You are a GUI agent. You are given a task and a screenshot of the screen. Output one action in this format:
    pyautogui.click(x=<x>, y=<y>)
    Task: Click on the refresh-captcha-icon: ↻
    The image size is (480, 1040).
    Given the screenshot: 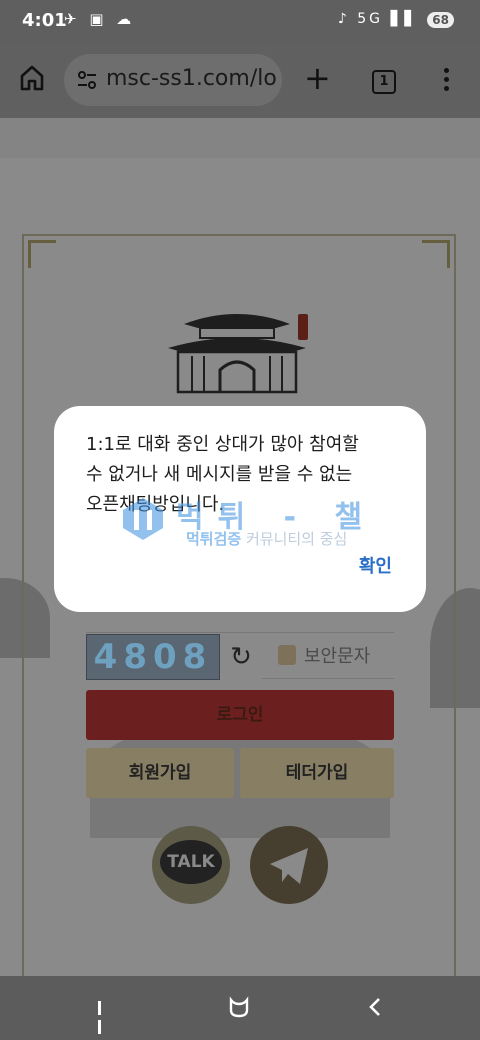 What is the action you would take?
    pyautogui.click(x=241, y=657)
    